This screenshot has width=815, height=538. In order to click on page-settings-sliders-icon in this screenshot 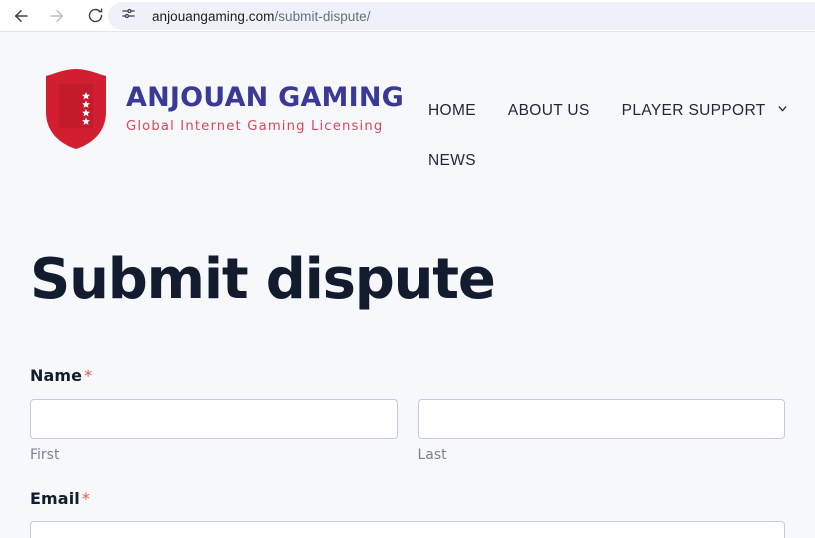, I will do `click(128, 16)`.